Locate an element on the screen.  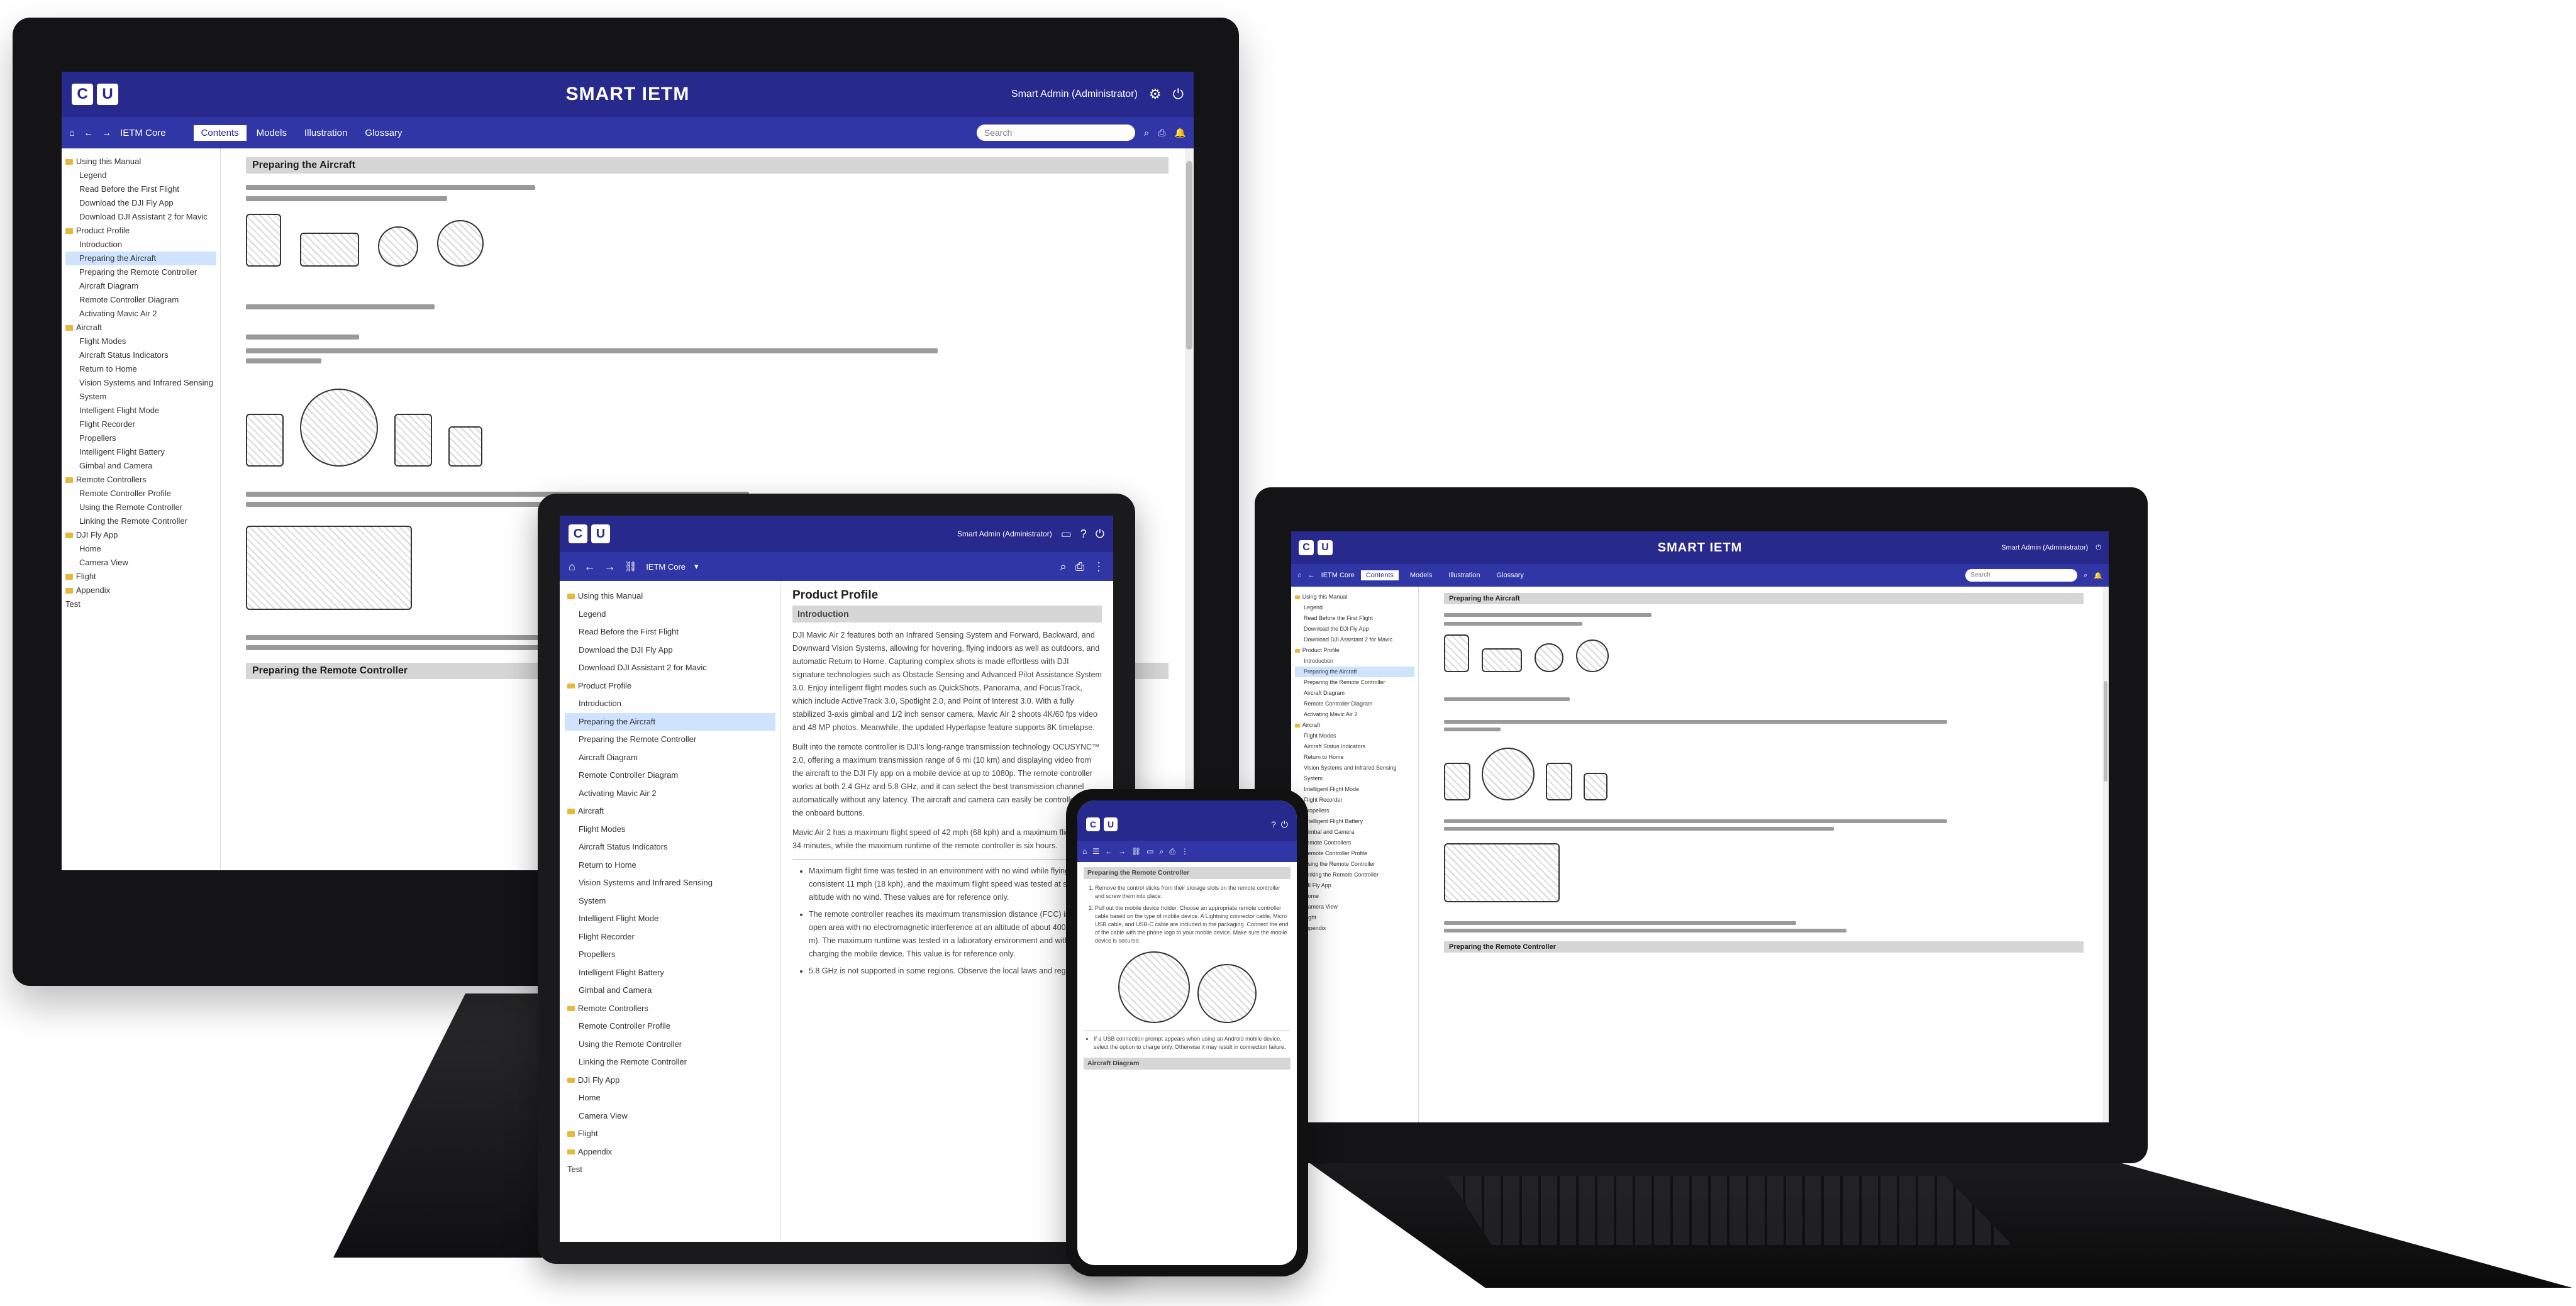
sidebar-item: Home is located at coordinates (140, 549).